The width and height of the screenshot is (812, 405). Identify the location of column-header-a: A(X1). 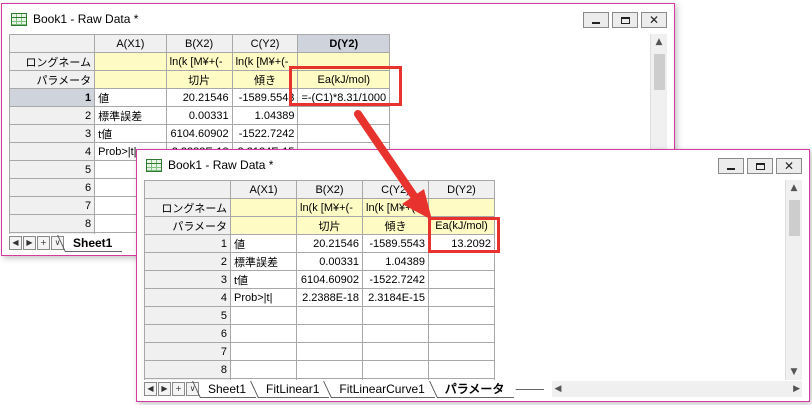
(263, 189).